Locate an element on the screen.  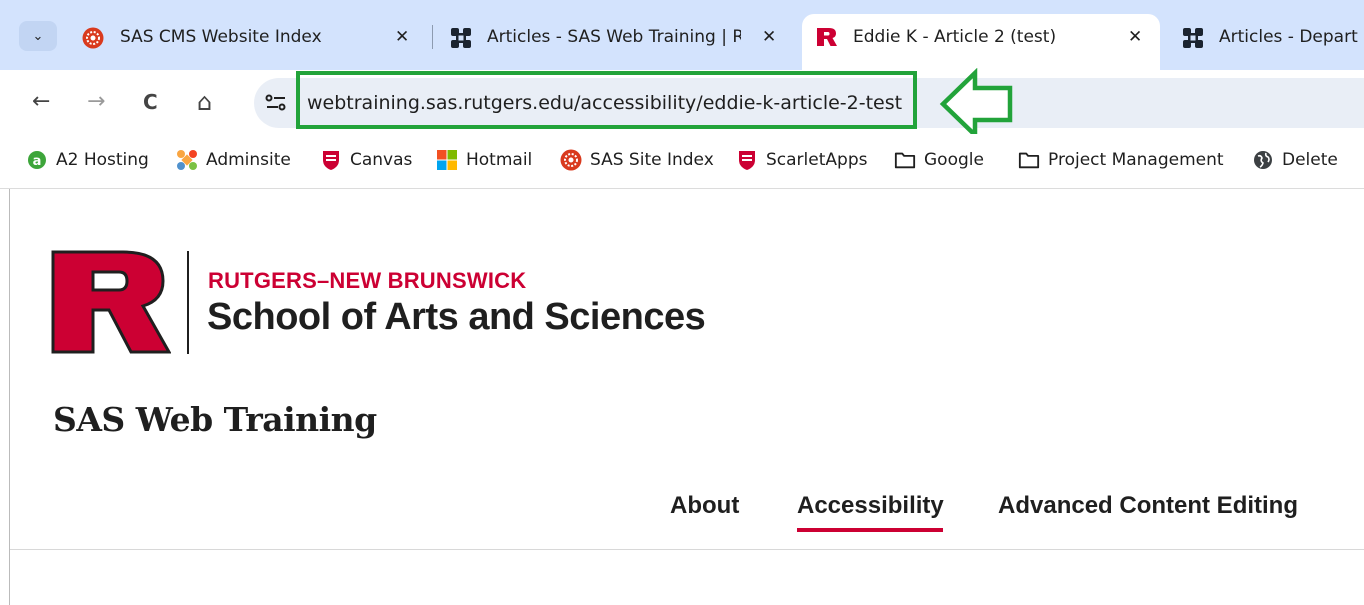
bookmark-canvas: Canvas is located at coordinates (366, 160).